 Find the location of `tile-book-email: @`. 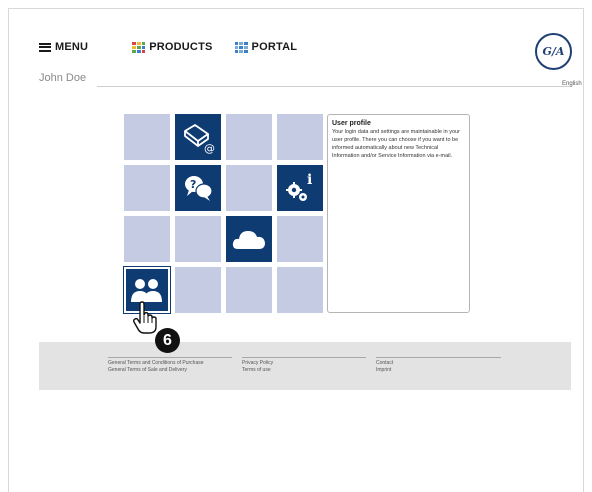

tile-book-email: @ is located at coordinates (198, 137).